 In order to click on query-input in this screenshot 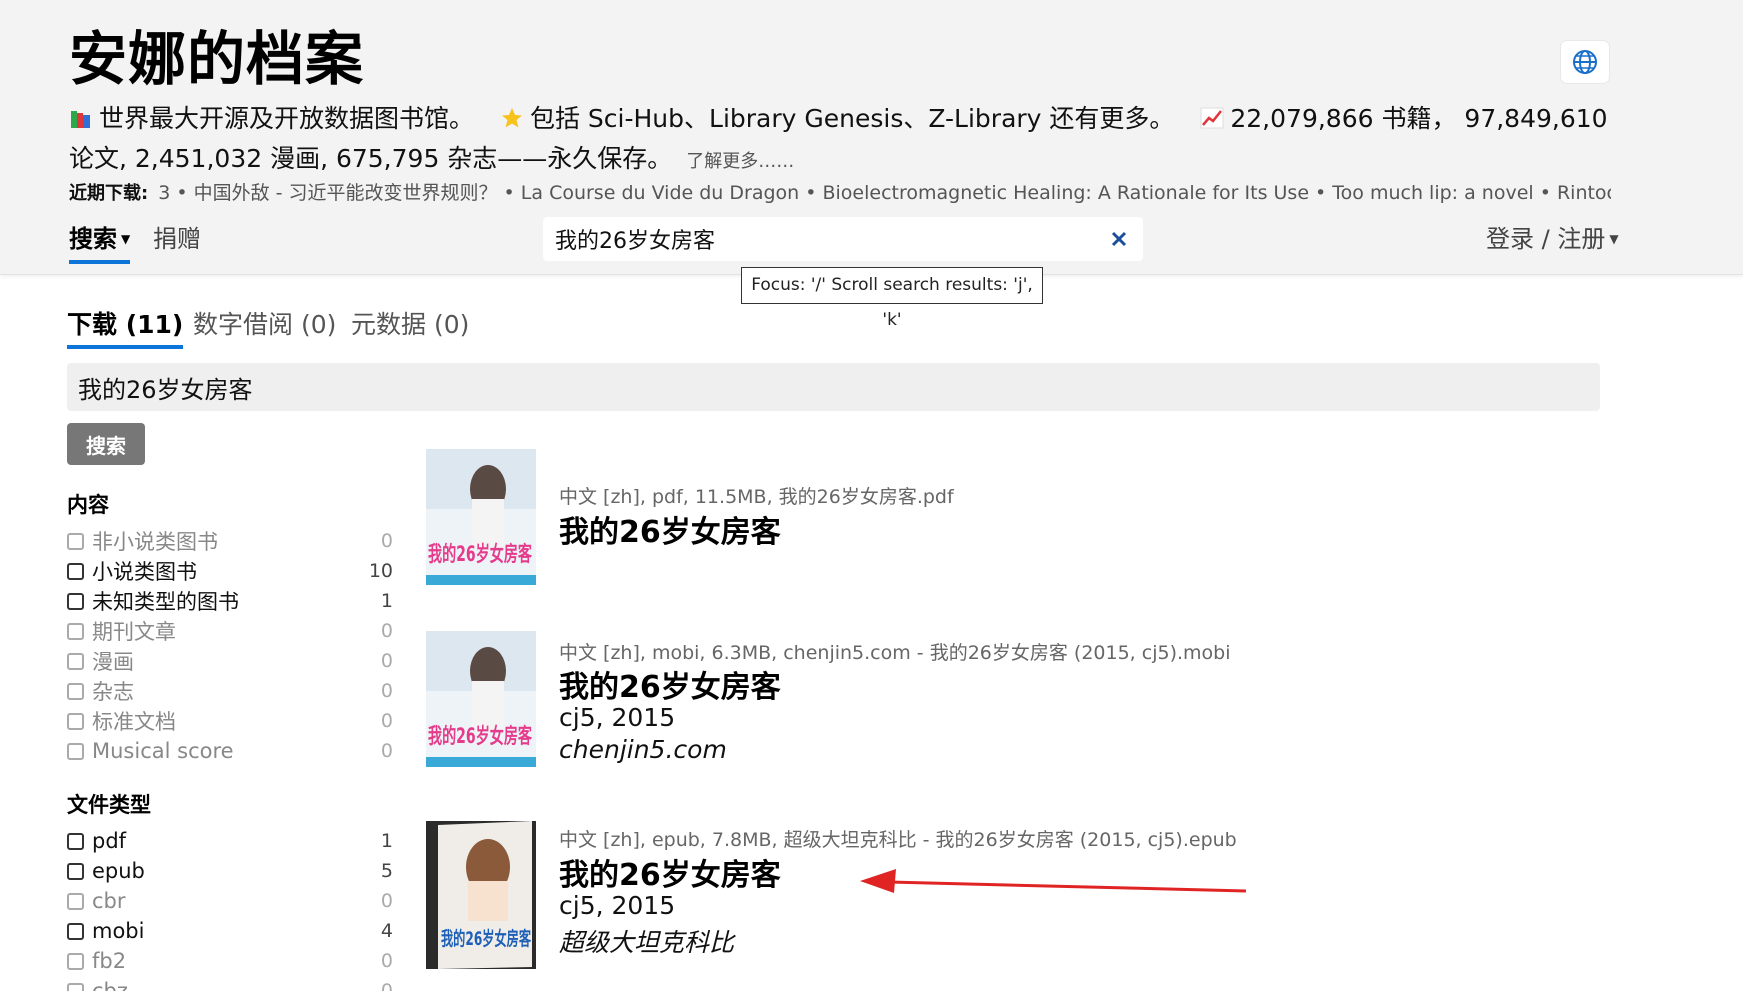, I will do `click(828, 387)`.